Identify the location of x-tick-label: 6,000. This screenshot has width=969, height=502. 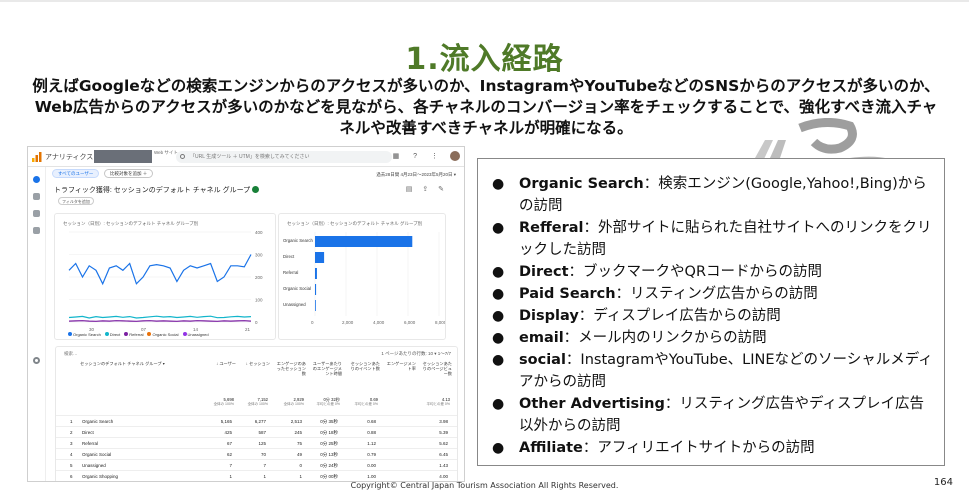
(410, 322).